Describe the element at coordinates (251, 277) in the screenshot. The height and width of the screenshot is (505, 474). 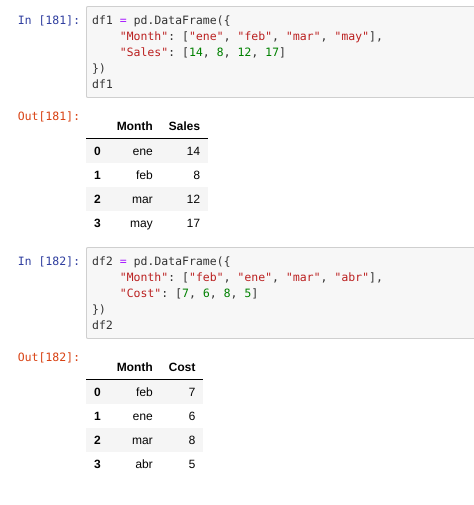
I see `code-line: "Month": ["feb", "ene", "mar", "abr"],` at that location.